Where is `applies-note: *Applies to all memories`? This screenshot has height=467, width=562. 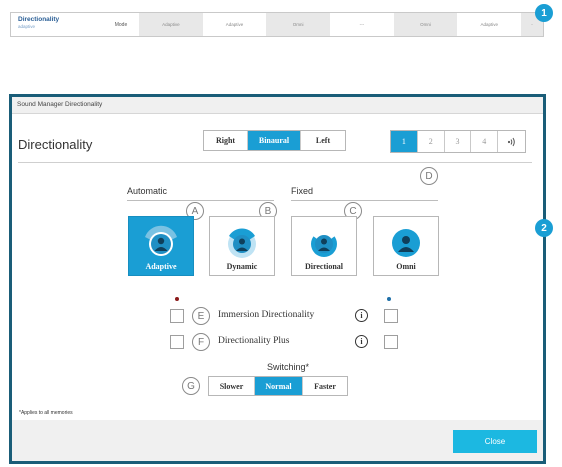 applies-note: *Applies to all memories is located at coordinates (46, 413).